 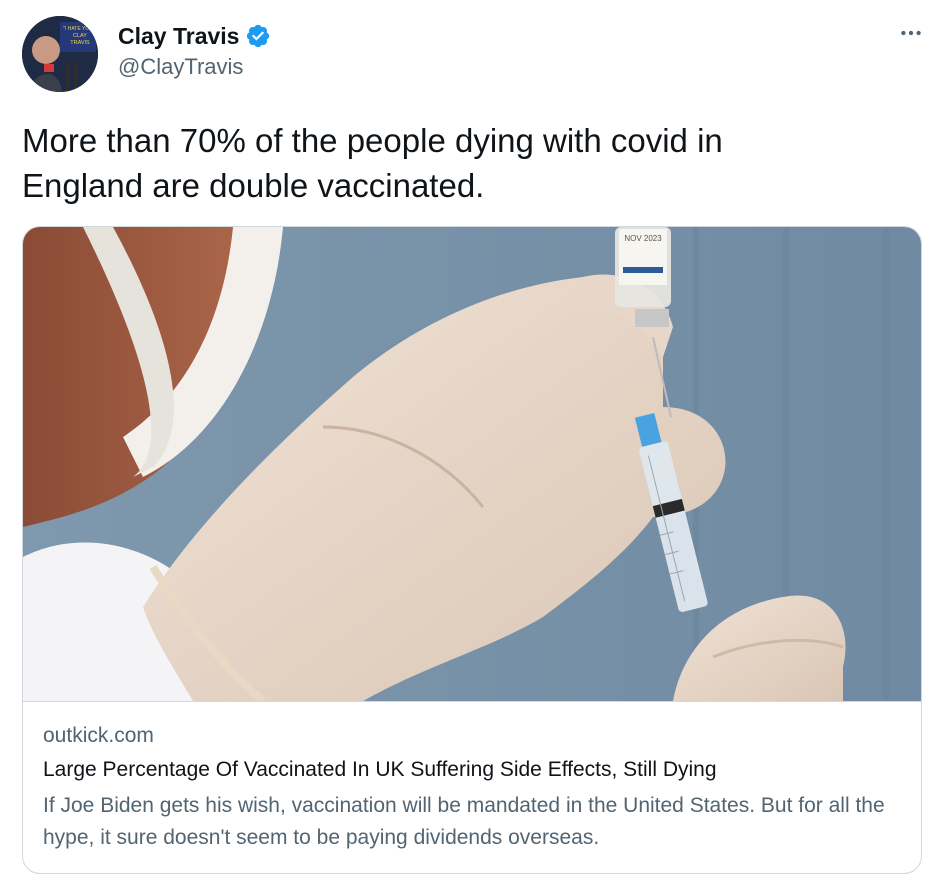 I want to click on display-name: Clay Travis, so click(x=178, y=36).